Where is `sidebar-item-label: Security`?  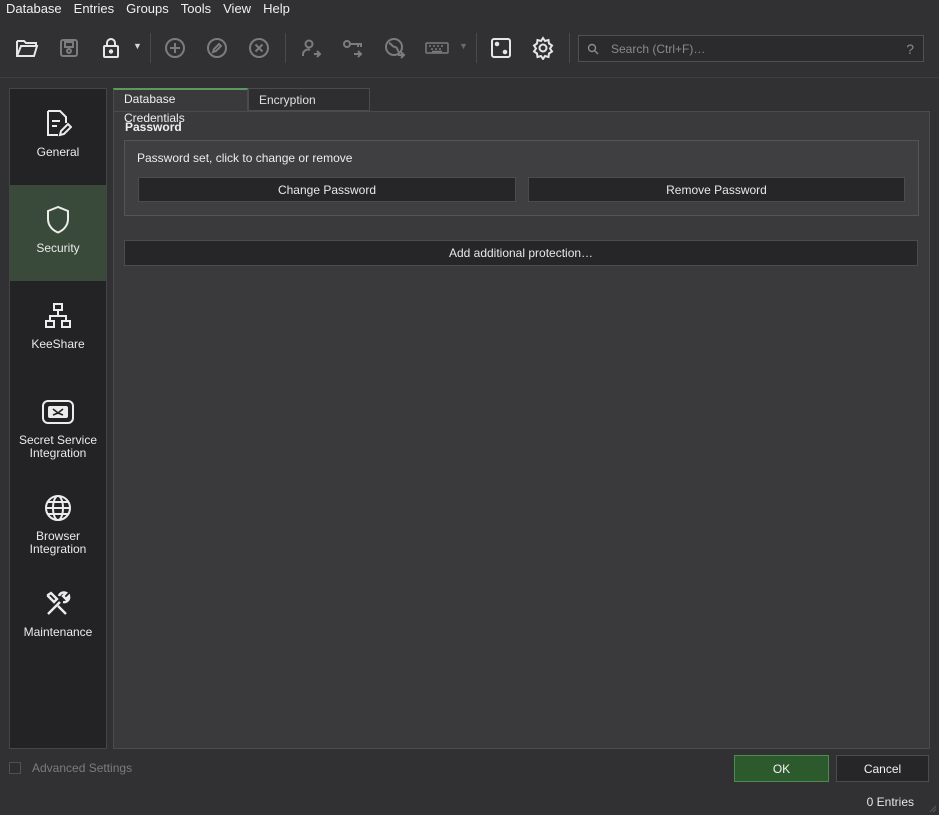 sidebar-item-label: Security is located at coordinates (58, 248).